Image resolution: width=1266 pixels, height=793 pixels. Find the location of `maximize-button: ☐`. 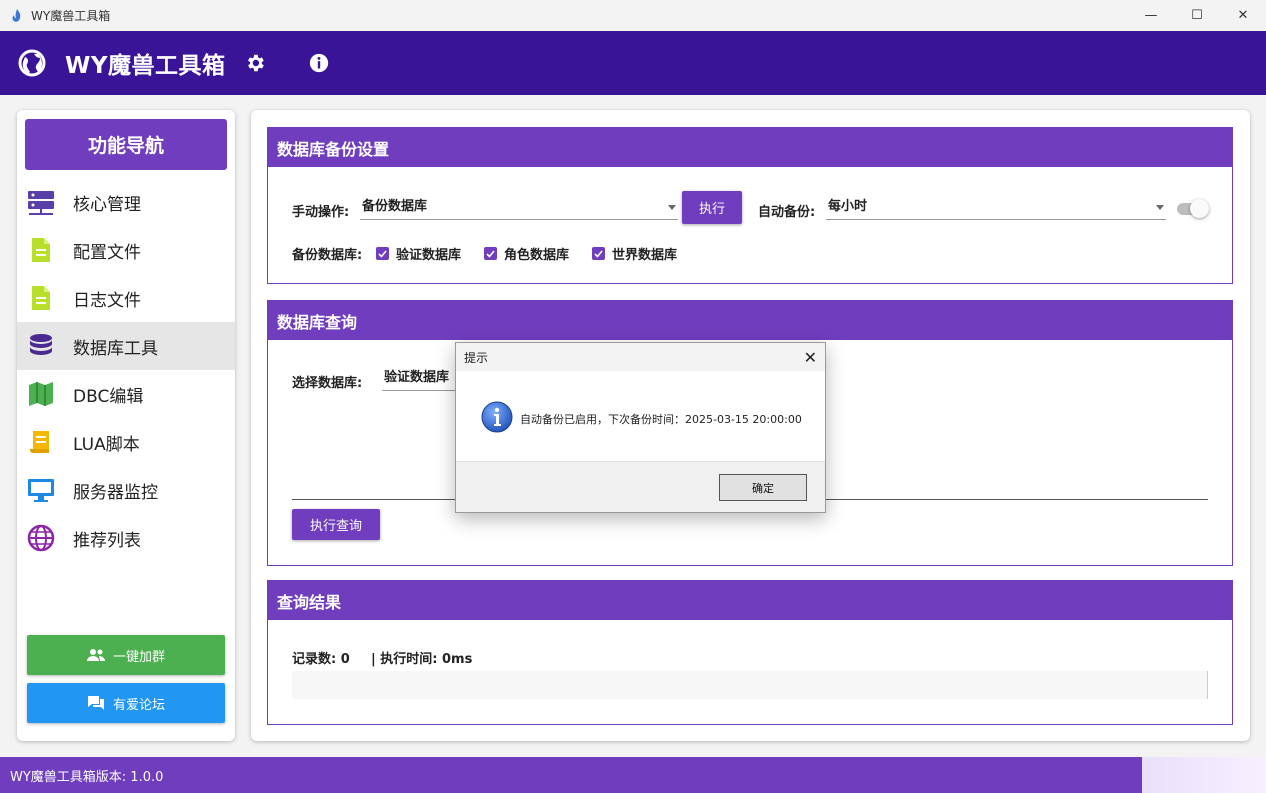

maximize-button: ☐ is located at coordinates (1197, 15).